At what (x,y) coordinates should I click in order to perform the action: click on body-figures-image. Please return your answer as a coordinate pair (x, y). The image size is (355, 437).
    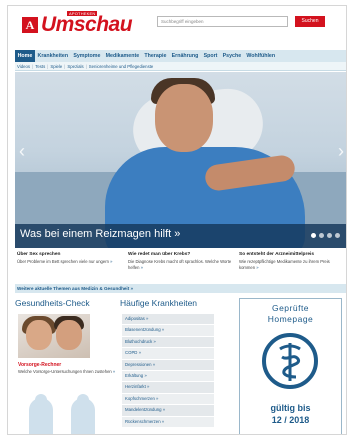
    Looking at the image, I should click on (65, 414).